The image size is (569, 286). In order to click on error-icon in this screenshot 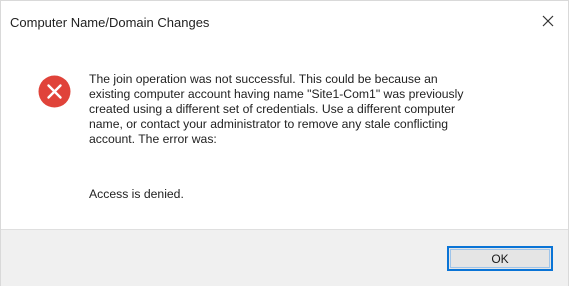, I will do `click(54, 91)`.